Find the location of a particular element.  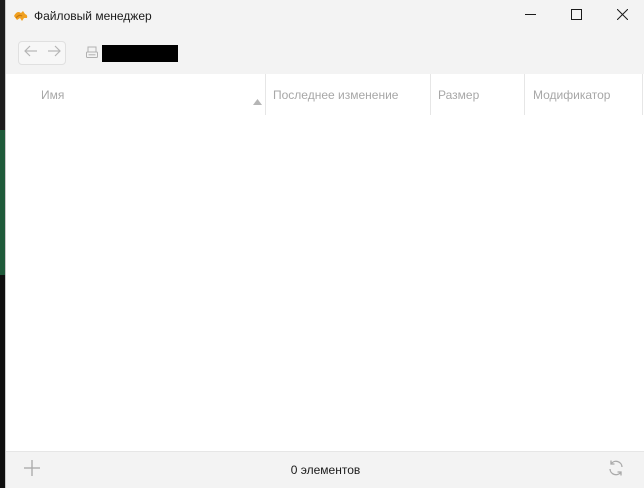

navigation-buttons is located at coordinates (42, 53).